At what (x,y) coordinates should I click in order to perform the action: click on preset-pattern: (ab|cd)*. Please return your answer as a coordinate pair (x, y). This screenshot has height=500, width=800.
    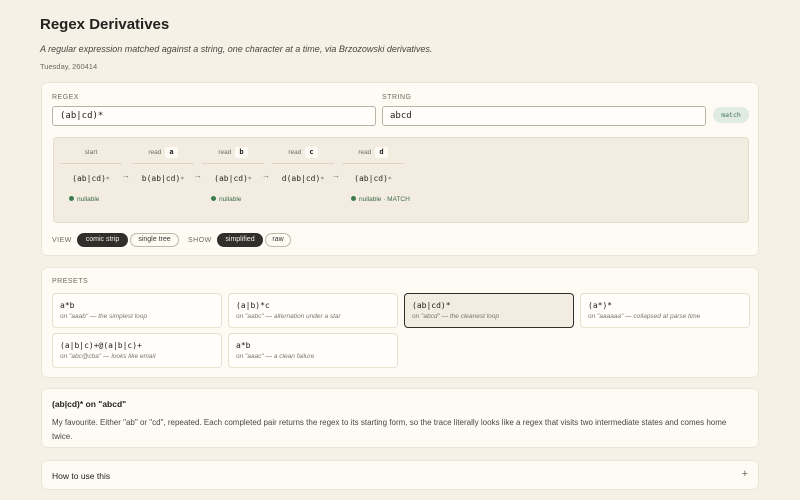
    Looking at the image, I should click on (431, 305).